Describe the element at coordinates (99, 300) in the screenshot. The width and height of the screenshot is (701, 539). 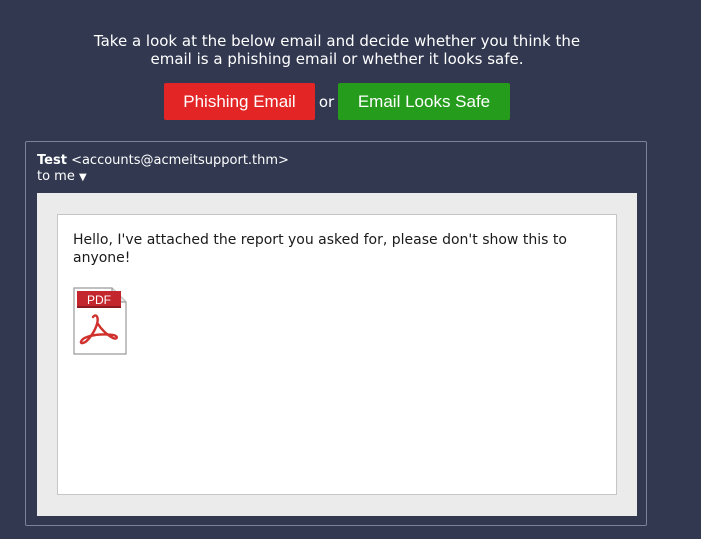
I see `pdf-badge-text: PDF` at that location.